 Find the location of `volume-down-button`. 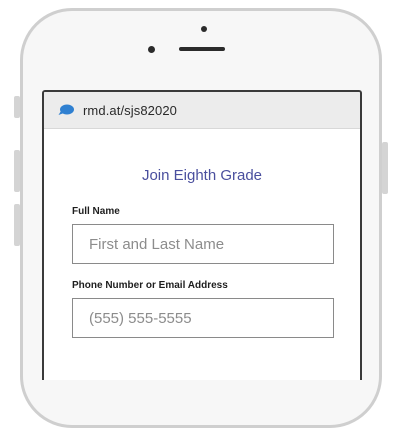

volume-down-button is located at coordinates (17, 225).